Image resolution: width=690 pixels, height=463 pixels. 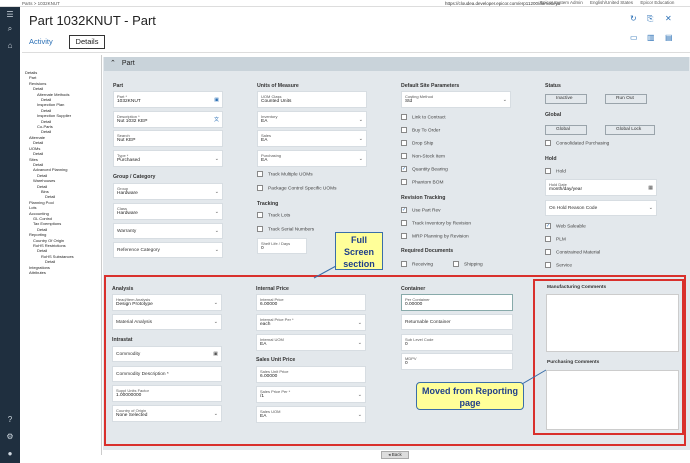 What do you see at coordinates (436, 223) in the screenshot?
I see `track-inv-by-rev-checkbox: Track Inventory by Revision` at bounding box center [436, 223].